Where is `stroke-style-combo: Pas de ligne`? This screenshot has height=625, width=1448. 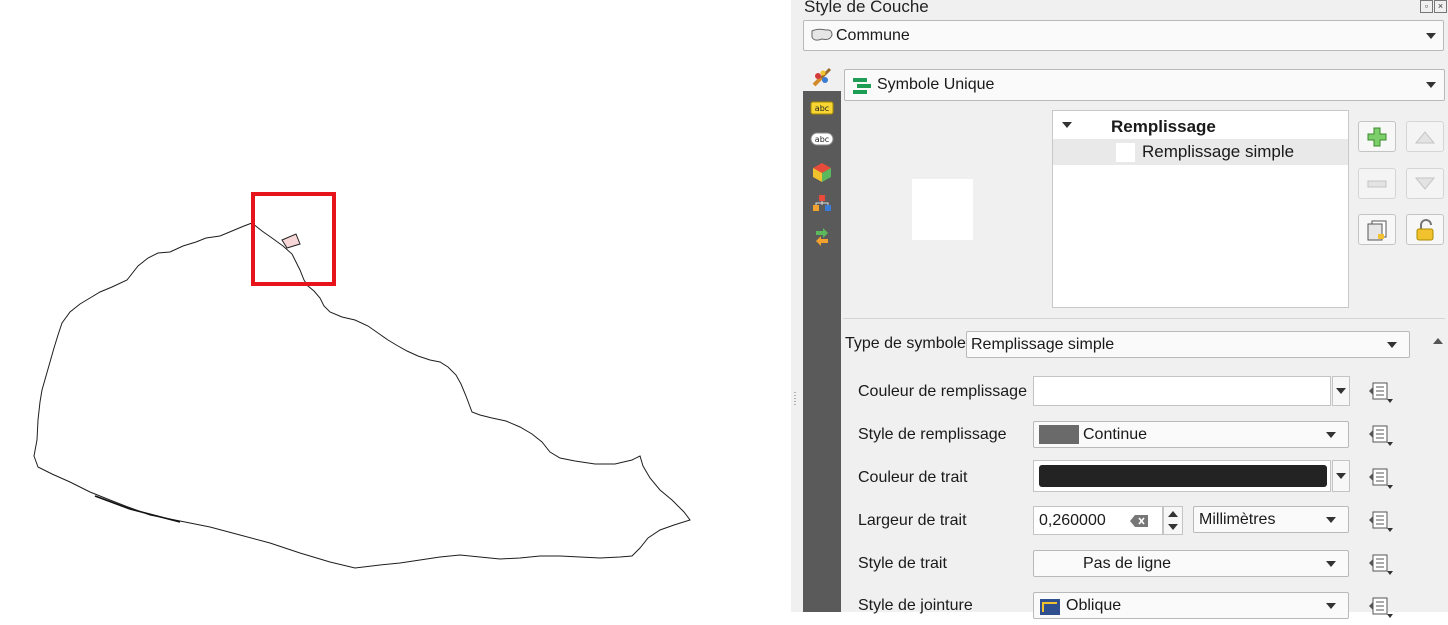
stroke-style-combo: Pas de ligne is located at coordinates (1191, 563).